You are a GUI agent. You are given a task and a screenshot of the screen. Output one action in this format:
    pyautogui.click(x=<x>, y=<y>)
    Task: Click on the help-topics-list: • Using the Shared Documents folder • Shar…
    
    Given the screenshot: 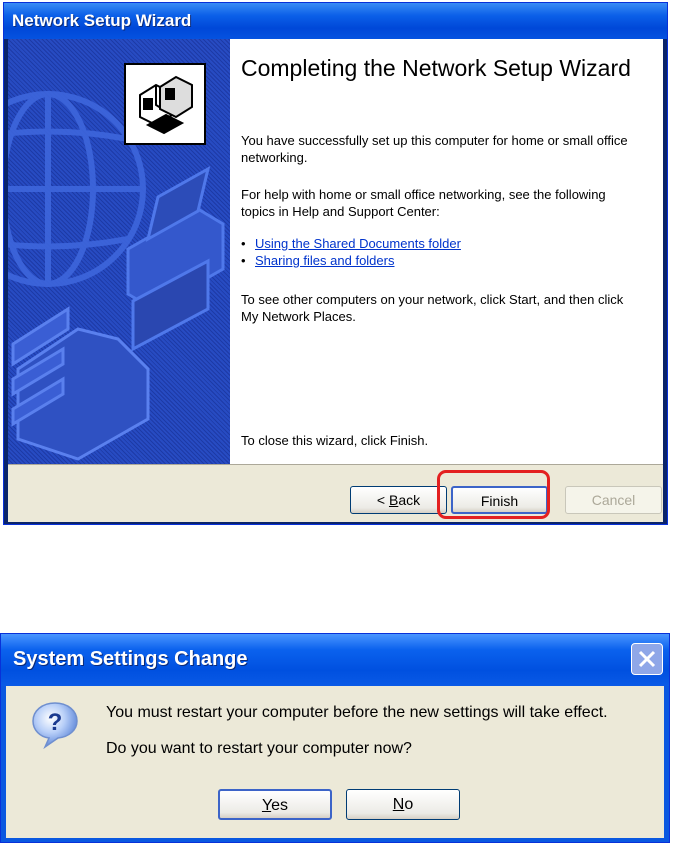 What is the action you would take?
    pyautogui.click(x=351, y=252)
    